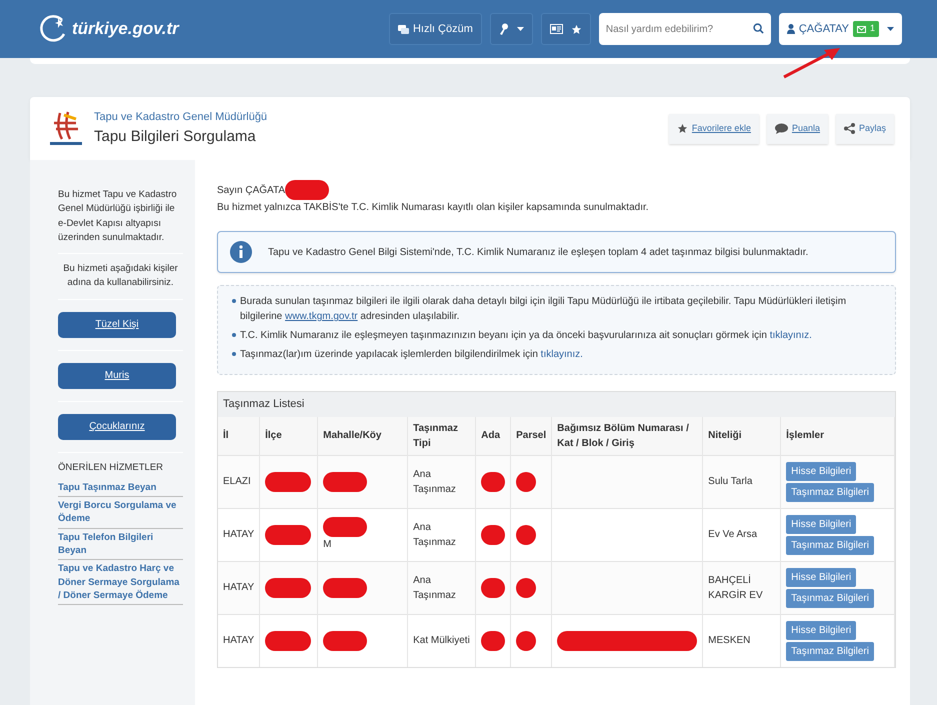 The width and height of the screenshot is (937, 705). What do you see at coordinates (511, 29) in the screenshot?
I see `key-menu-button` at bounding box center [511, 29].